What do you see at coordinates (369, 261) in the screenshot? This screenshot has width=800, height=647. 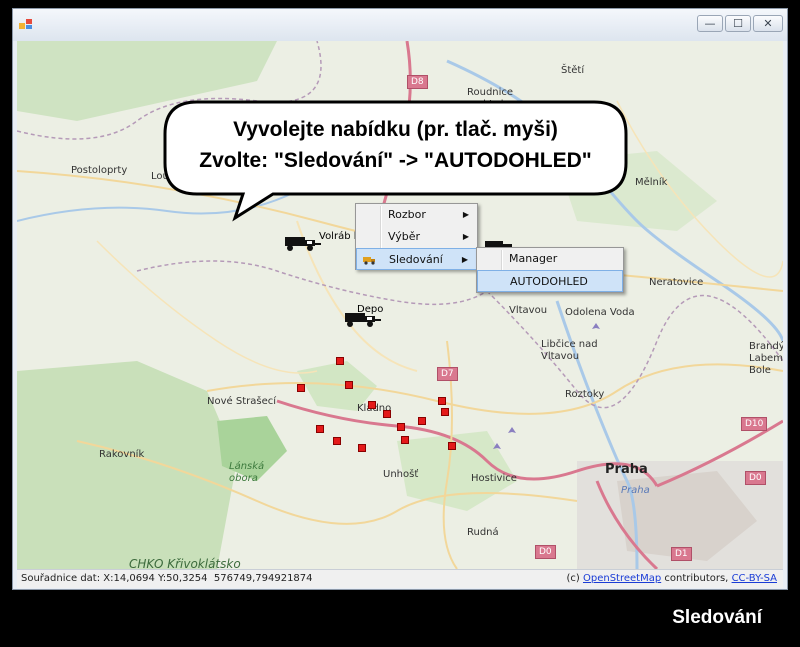 I see `tracking-icon` at bounding box center [369, 261].